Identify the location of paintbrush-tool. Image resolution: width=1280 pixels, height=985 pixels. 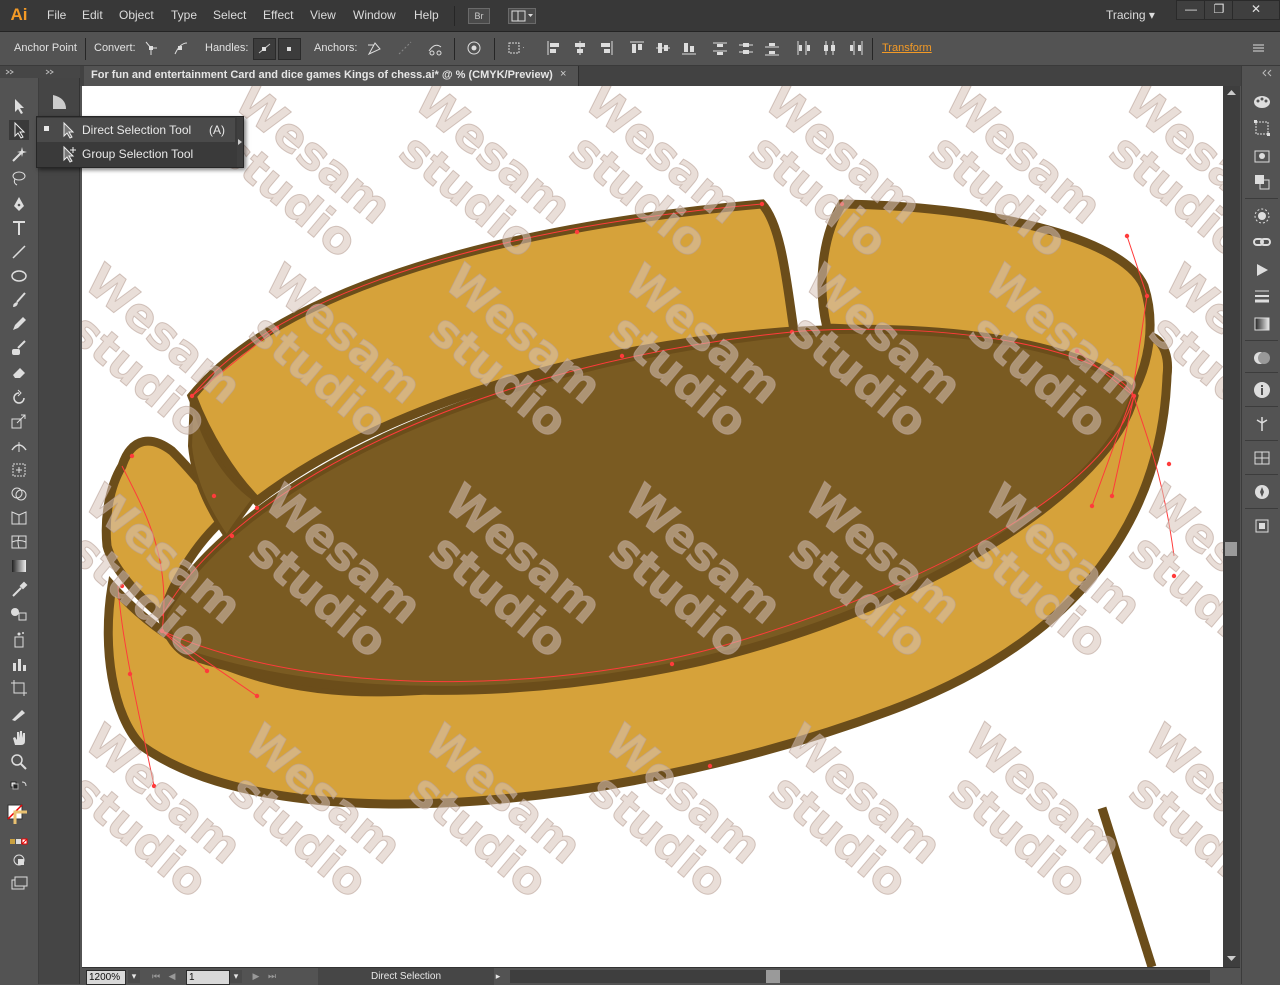
(19, 300).